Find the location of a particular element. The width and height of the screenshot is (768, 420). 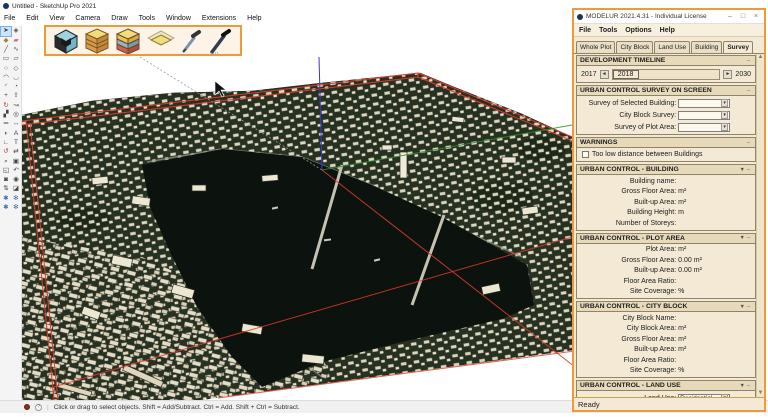

tab-whole-plot: Whole Plot is located at coordinates (596, 47).